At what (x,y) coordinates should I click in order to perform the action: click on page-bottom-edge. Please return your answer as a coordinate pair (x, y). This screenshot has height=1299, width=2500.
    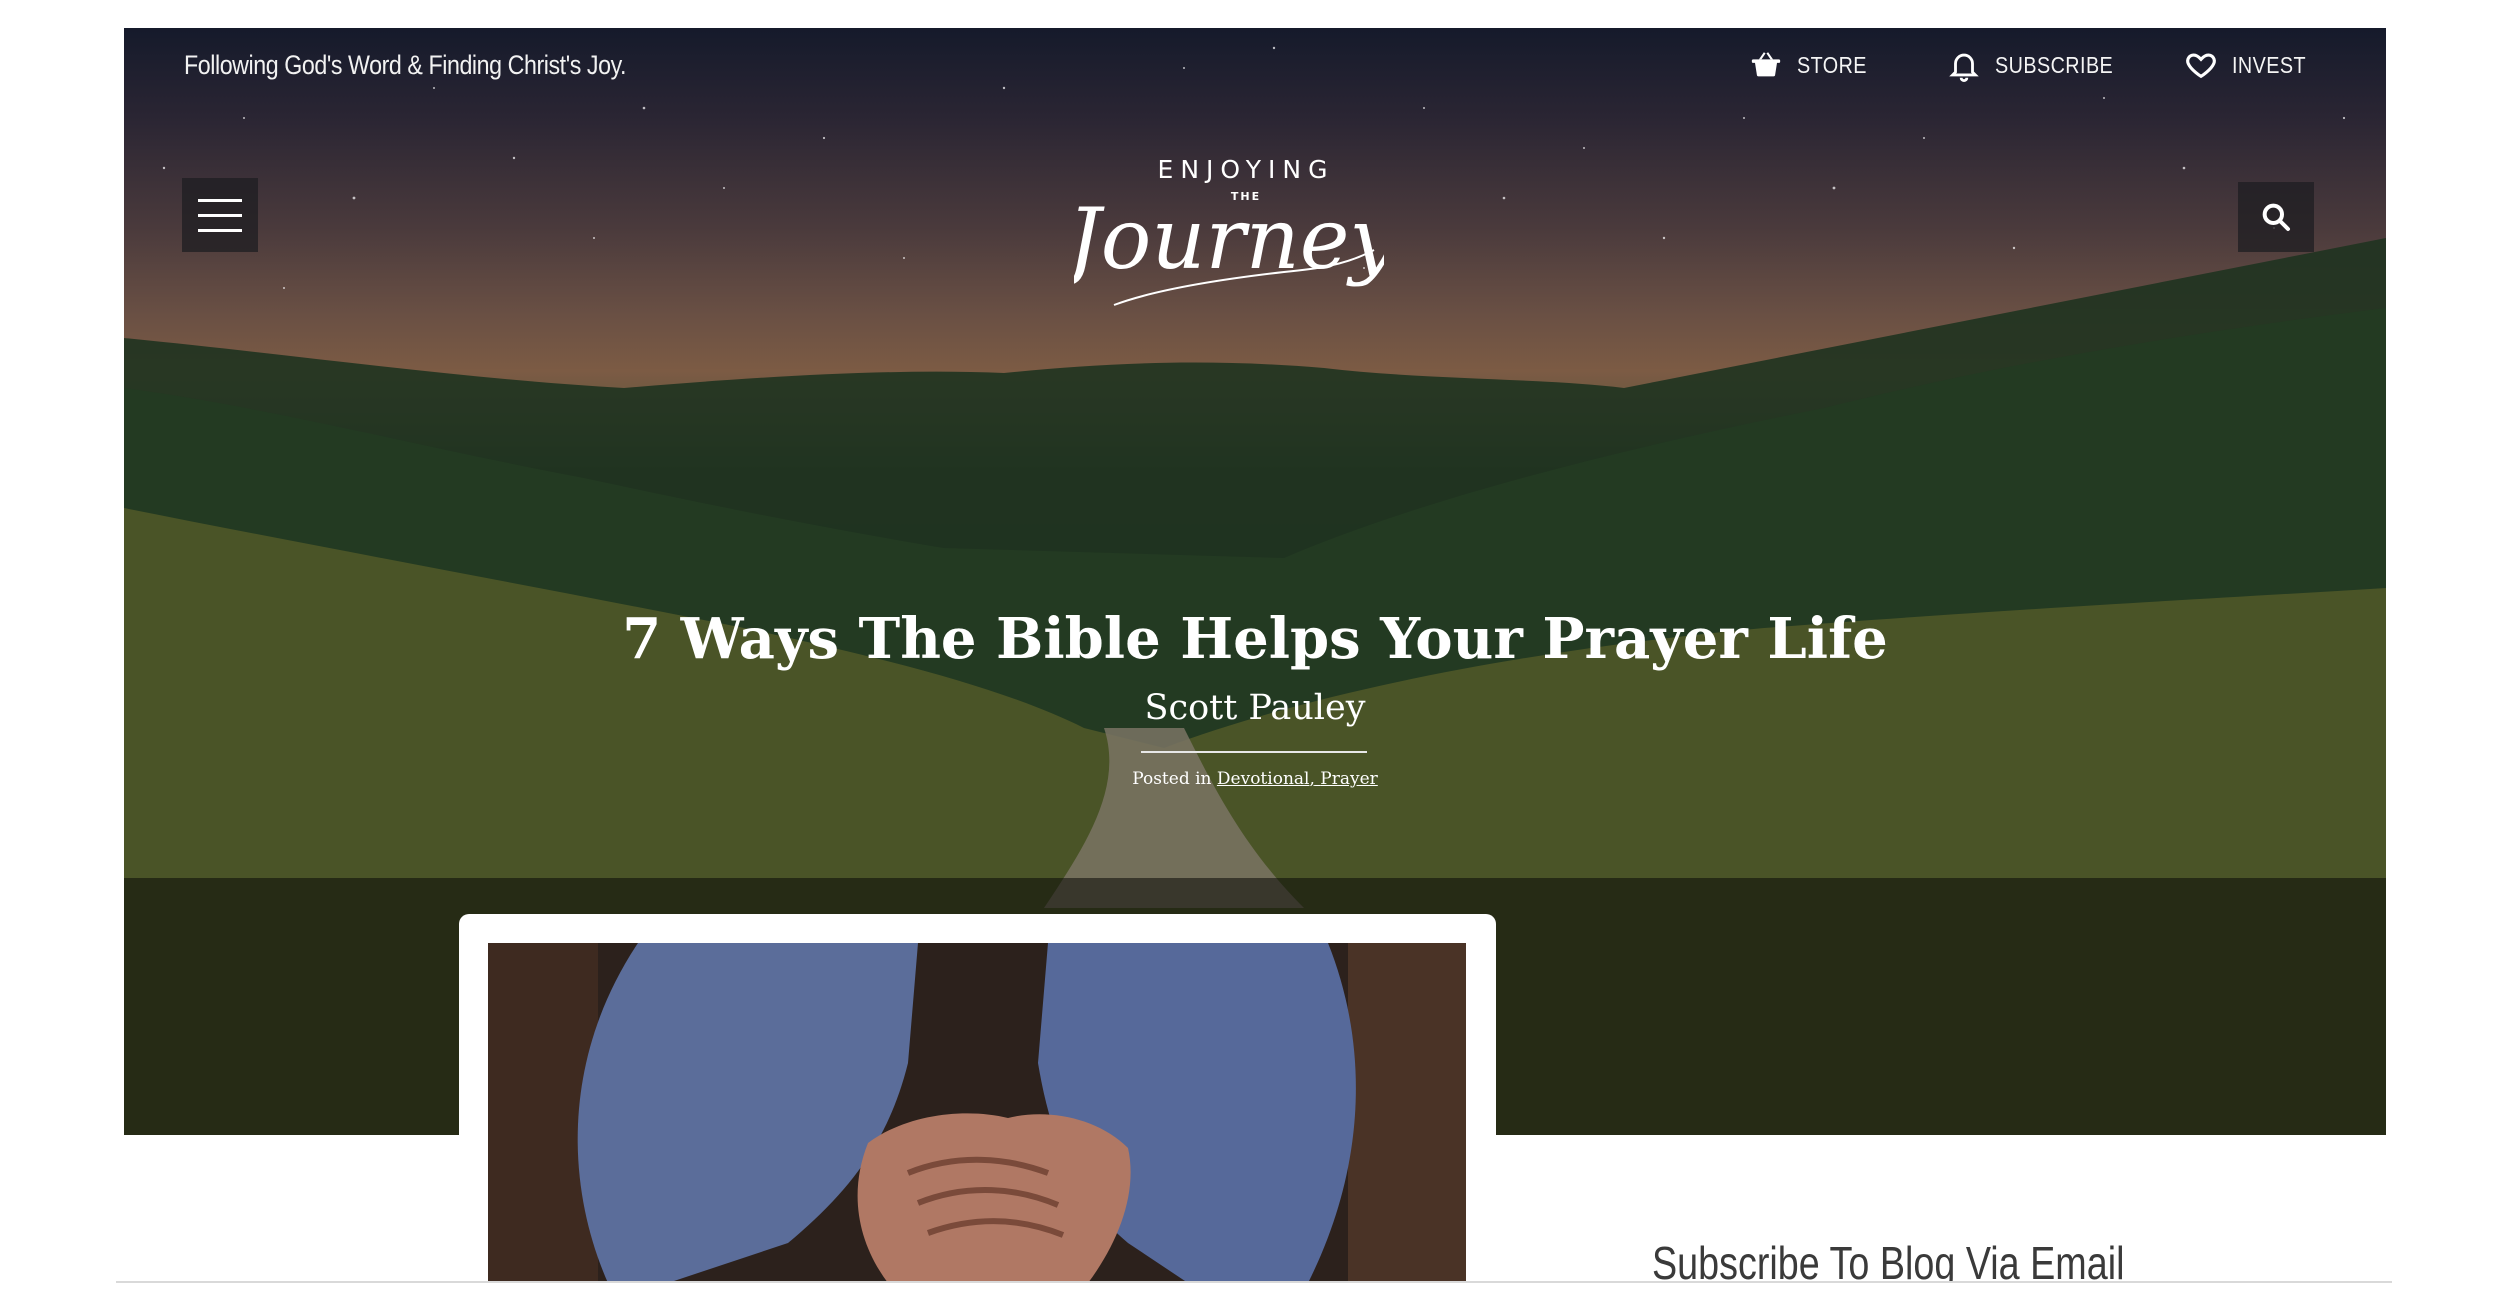
    Looking at the image, I should click on (1250, 1291).